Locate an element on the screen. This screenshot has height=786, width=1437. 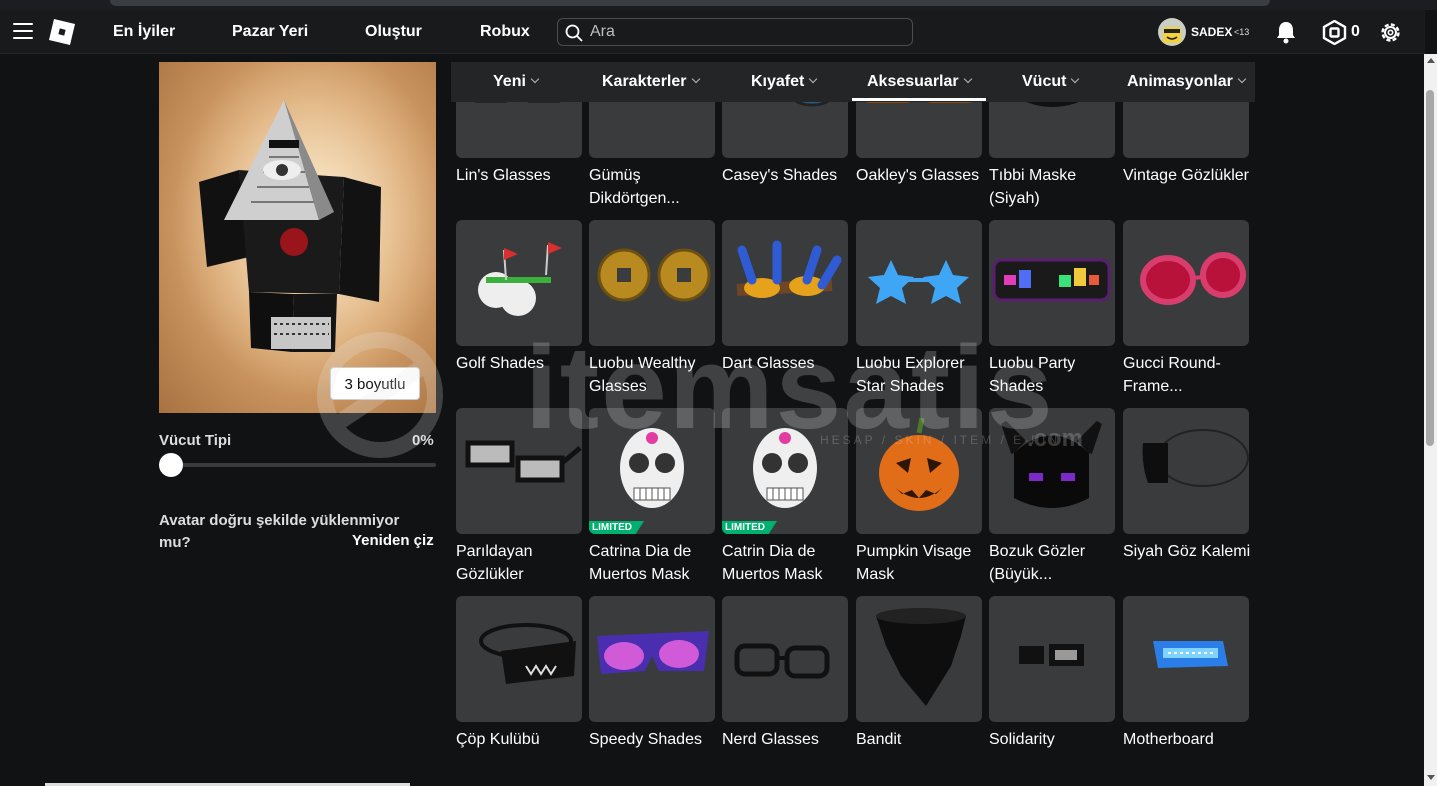
item-card: LIMITED Catrina Dia de Muertos Mask is located at coordinates (652, 497).